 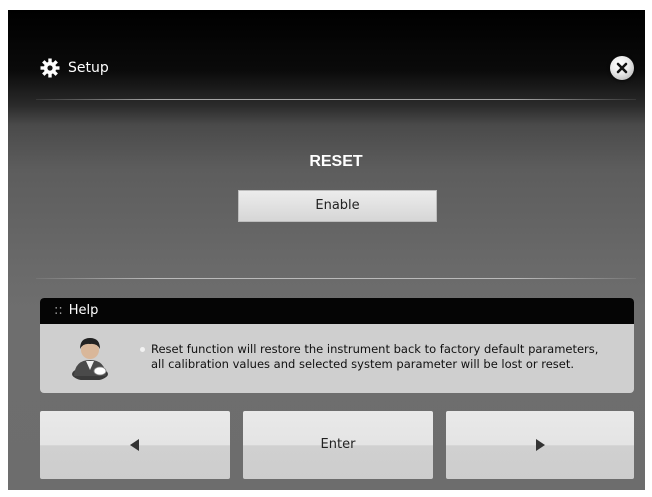 I want to click on page-title: Setup, so click(x=88, y=68).